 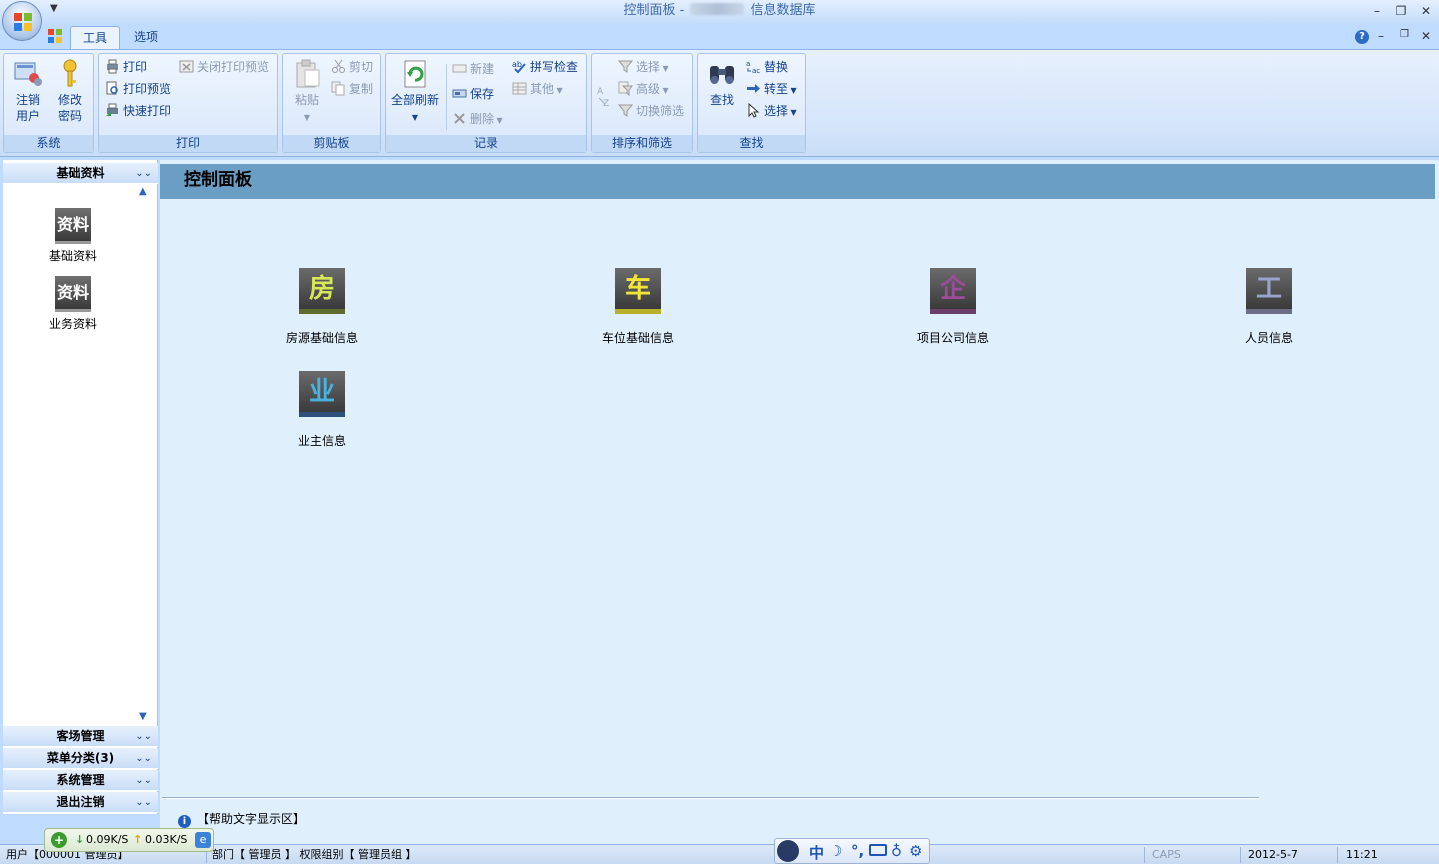 I want to click on scroll-up-icon: ▲, so click(x=143, y=191).